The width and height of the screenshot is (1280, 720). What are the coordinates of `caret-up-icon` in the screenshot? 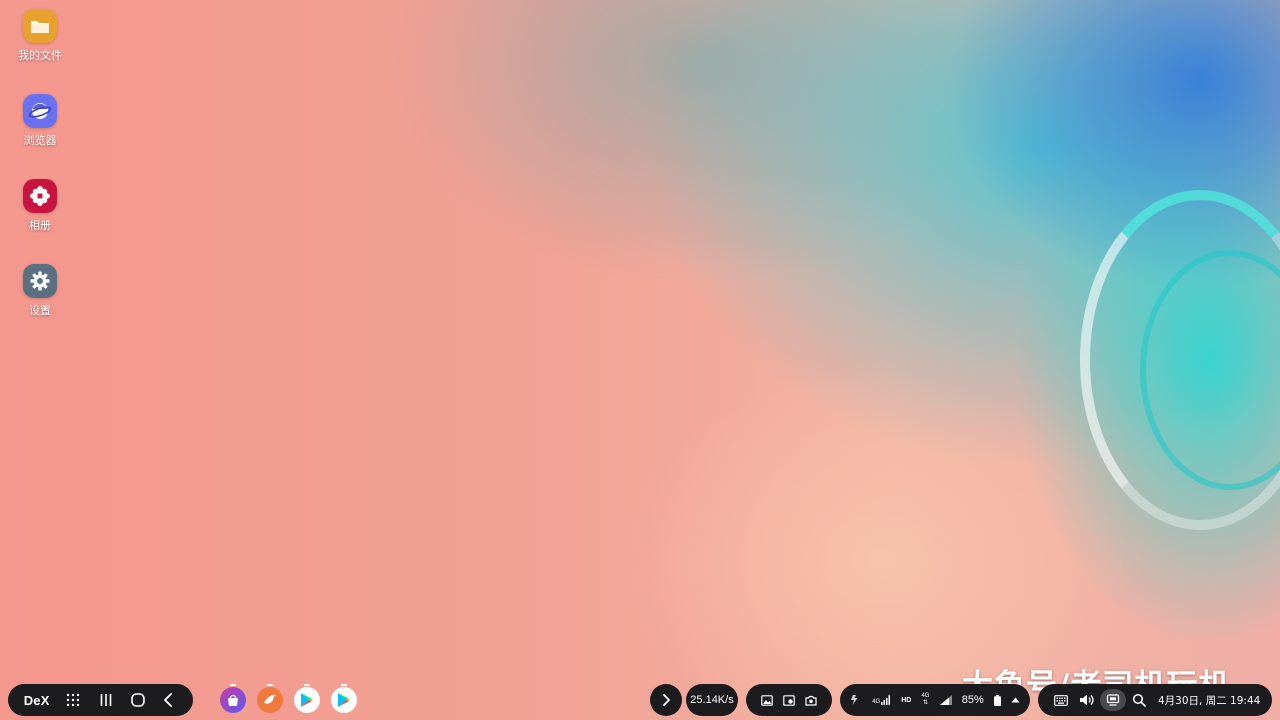 It's located at (1015, 700).